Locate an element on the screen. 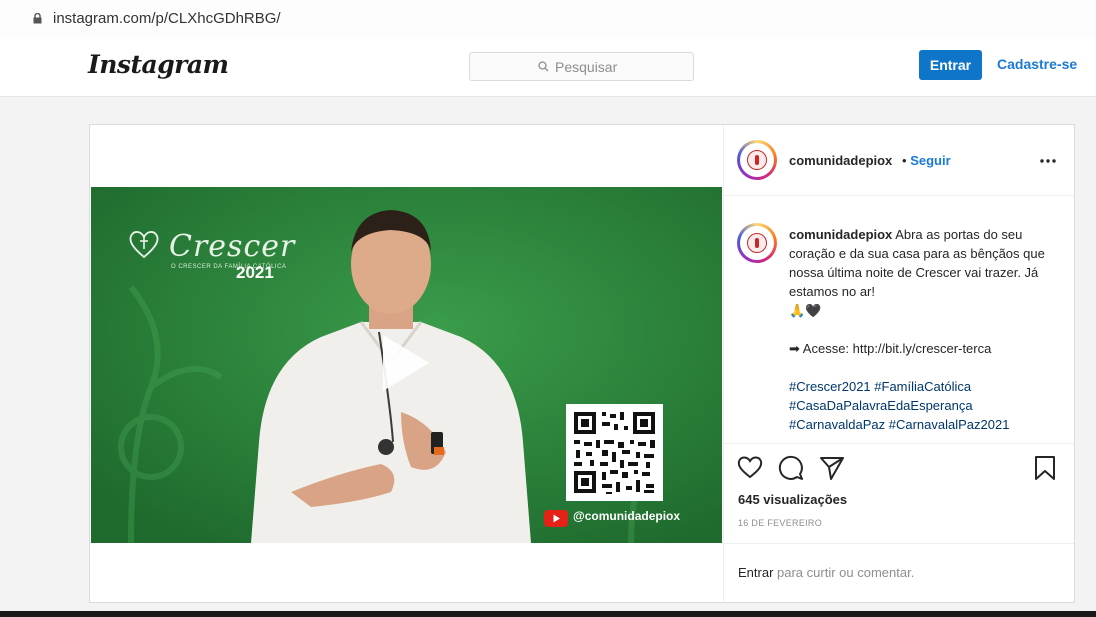 The image size is (1096, 617). youtube-icon is located at coordinates (556, 518).